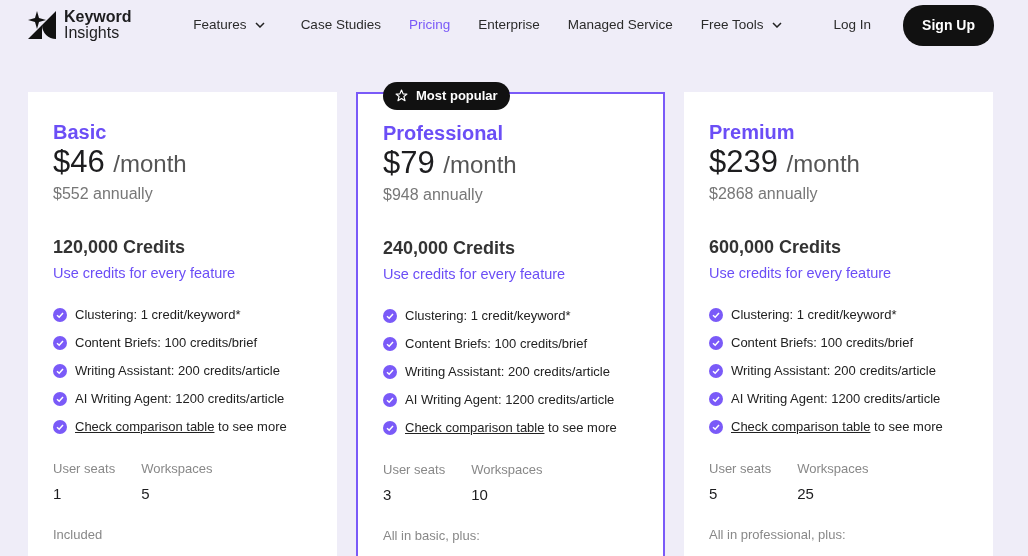 The image size is (1028, 556). What do you see at coordinates (509, 25) in the screenshot?
I see `nav-link: Enterprise` at bounding box center [509, 25].